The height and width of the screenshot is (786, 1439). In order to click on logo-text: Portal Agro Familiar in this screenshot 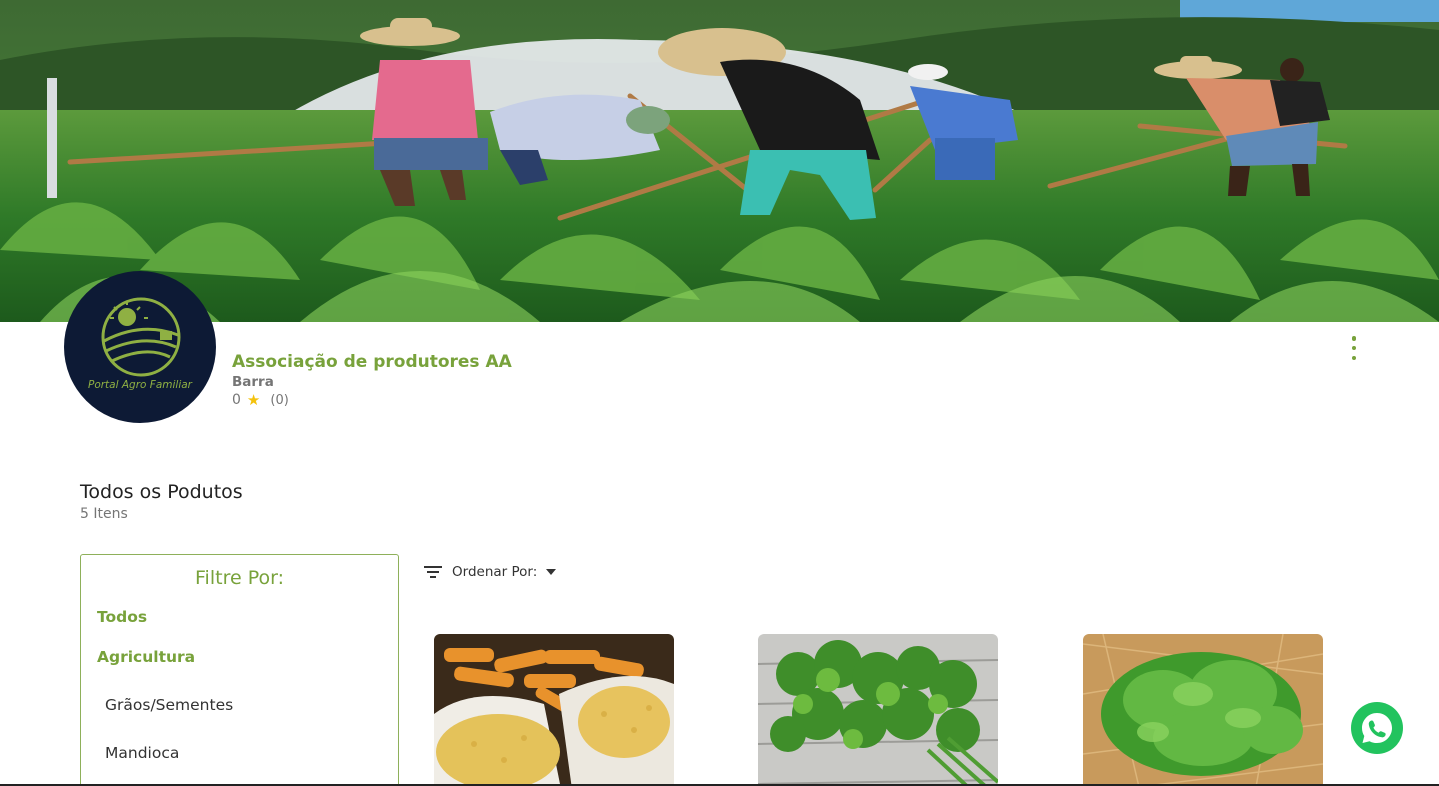, I will do `click(139, 385)`.